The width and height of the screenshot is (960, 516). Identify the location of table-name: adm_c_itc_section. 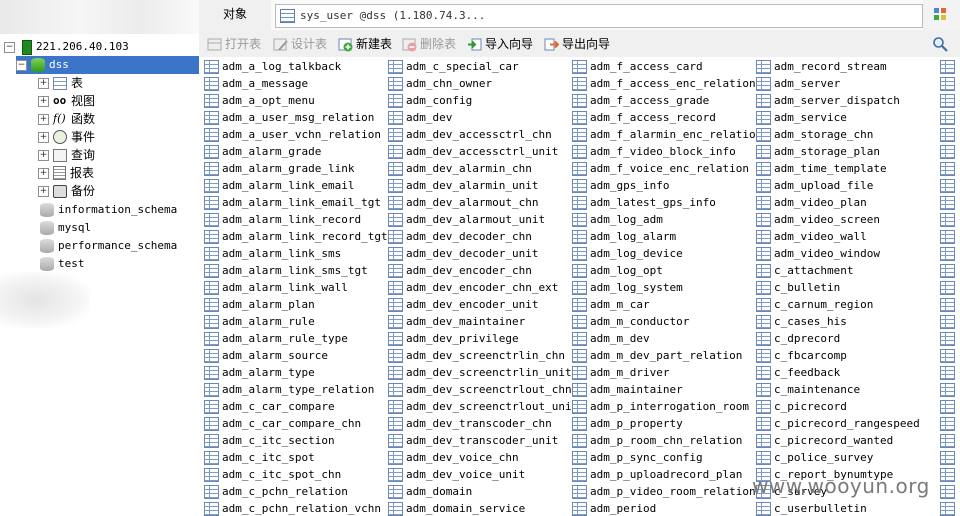
(278, 440).